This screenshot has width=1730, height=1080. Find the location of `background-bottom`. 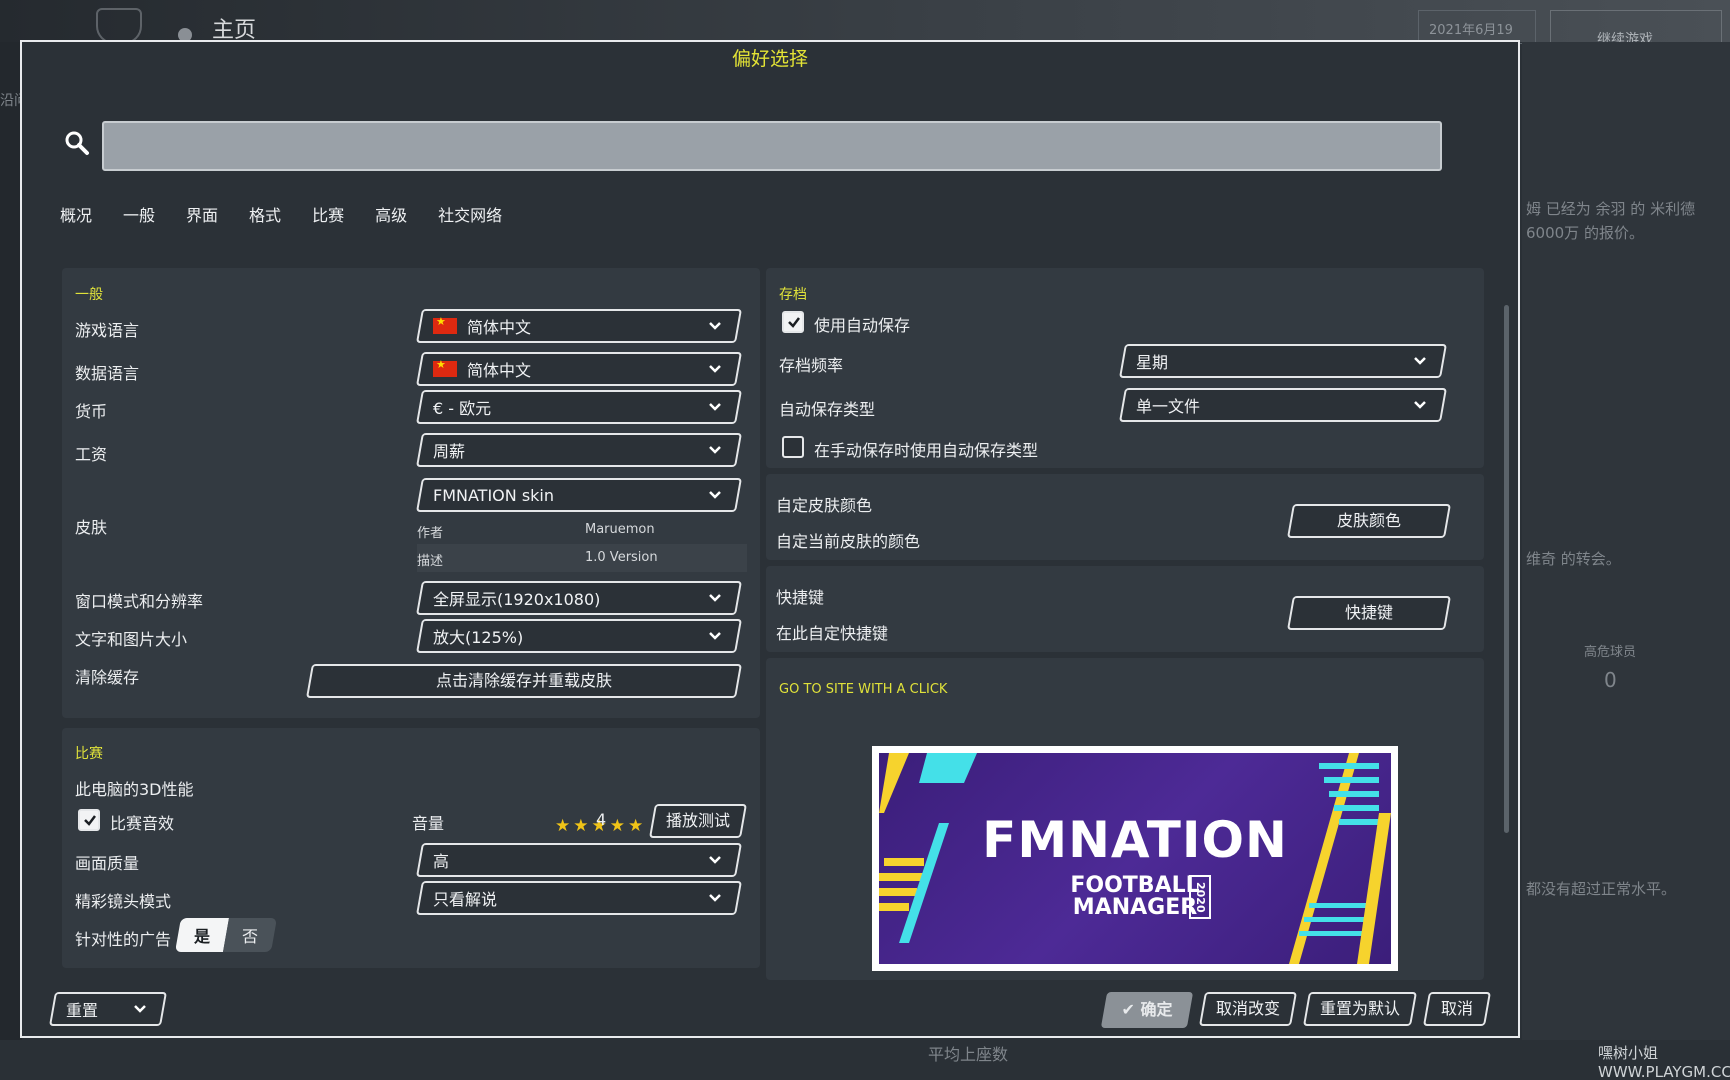

background-bottom is located at coordinates (865, 1060).